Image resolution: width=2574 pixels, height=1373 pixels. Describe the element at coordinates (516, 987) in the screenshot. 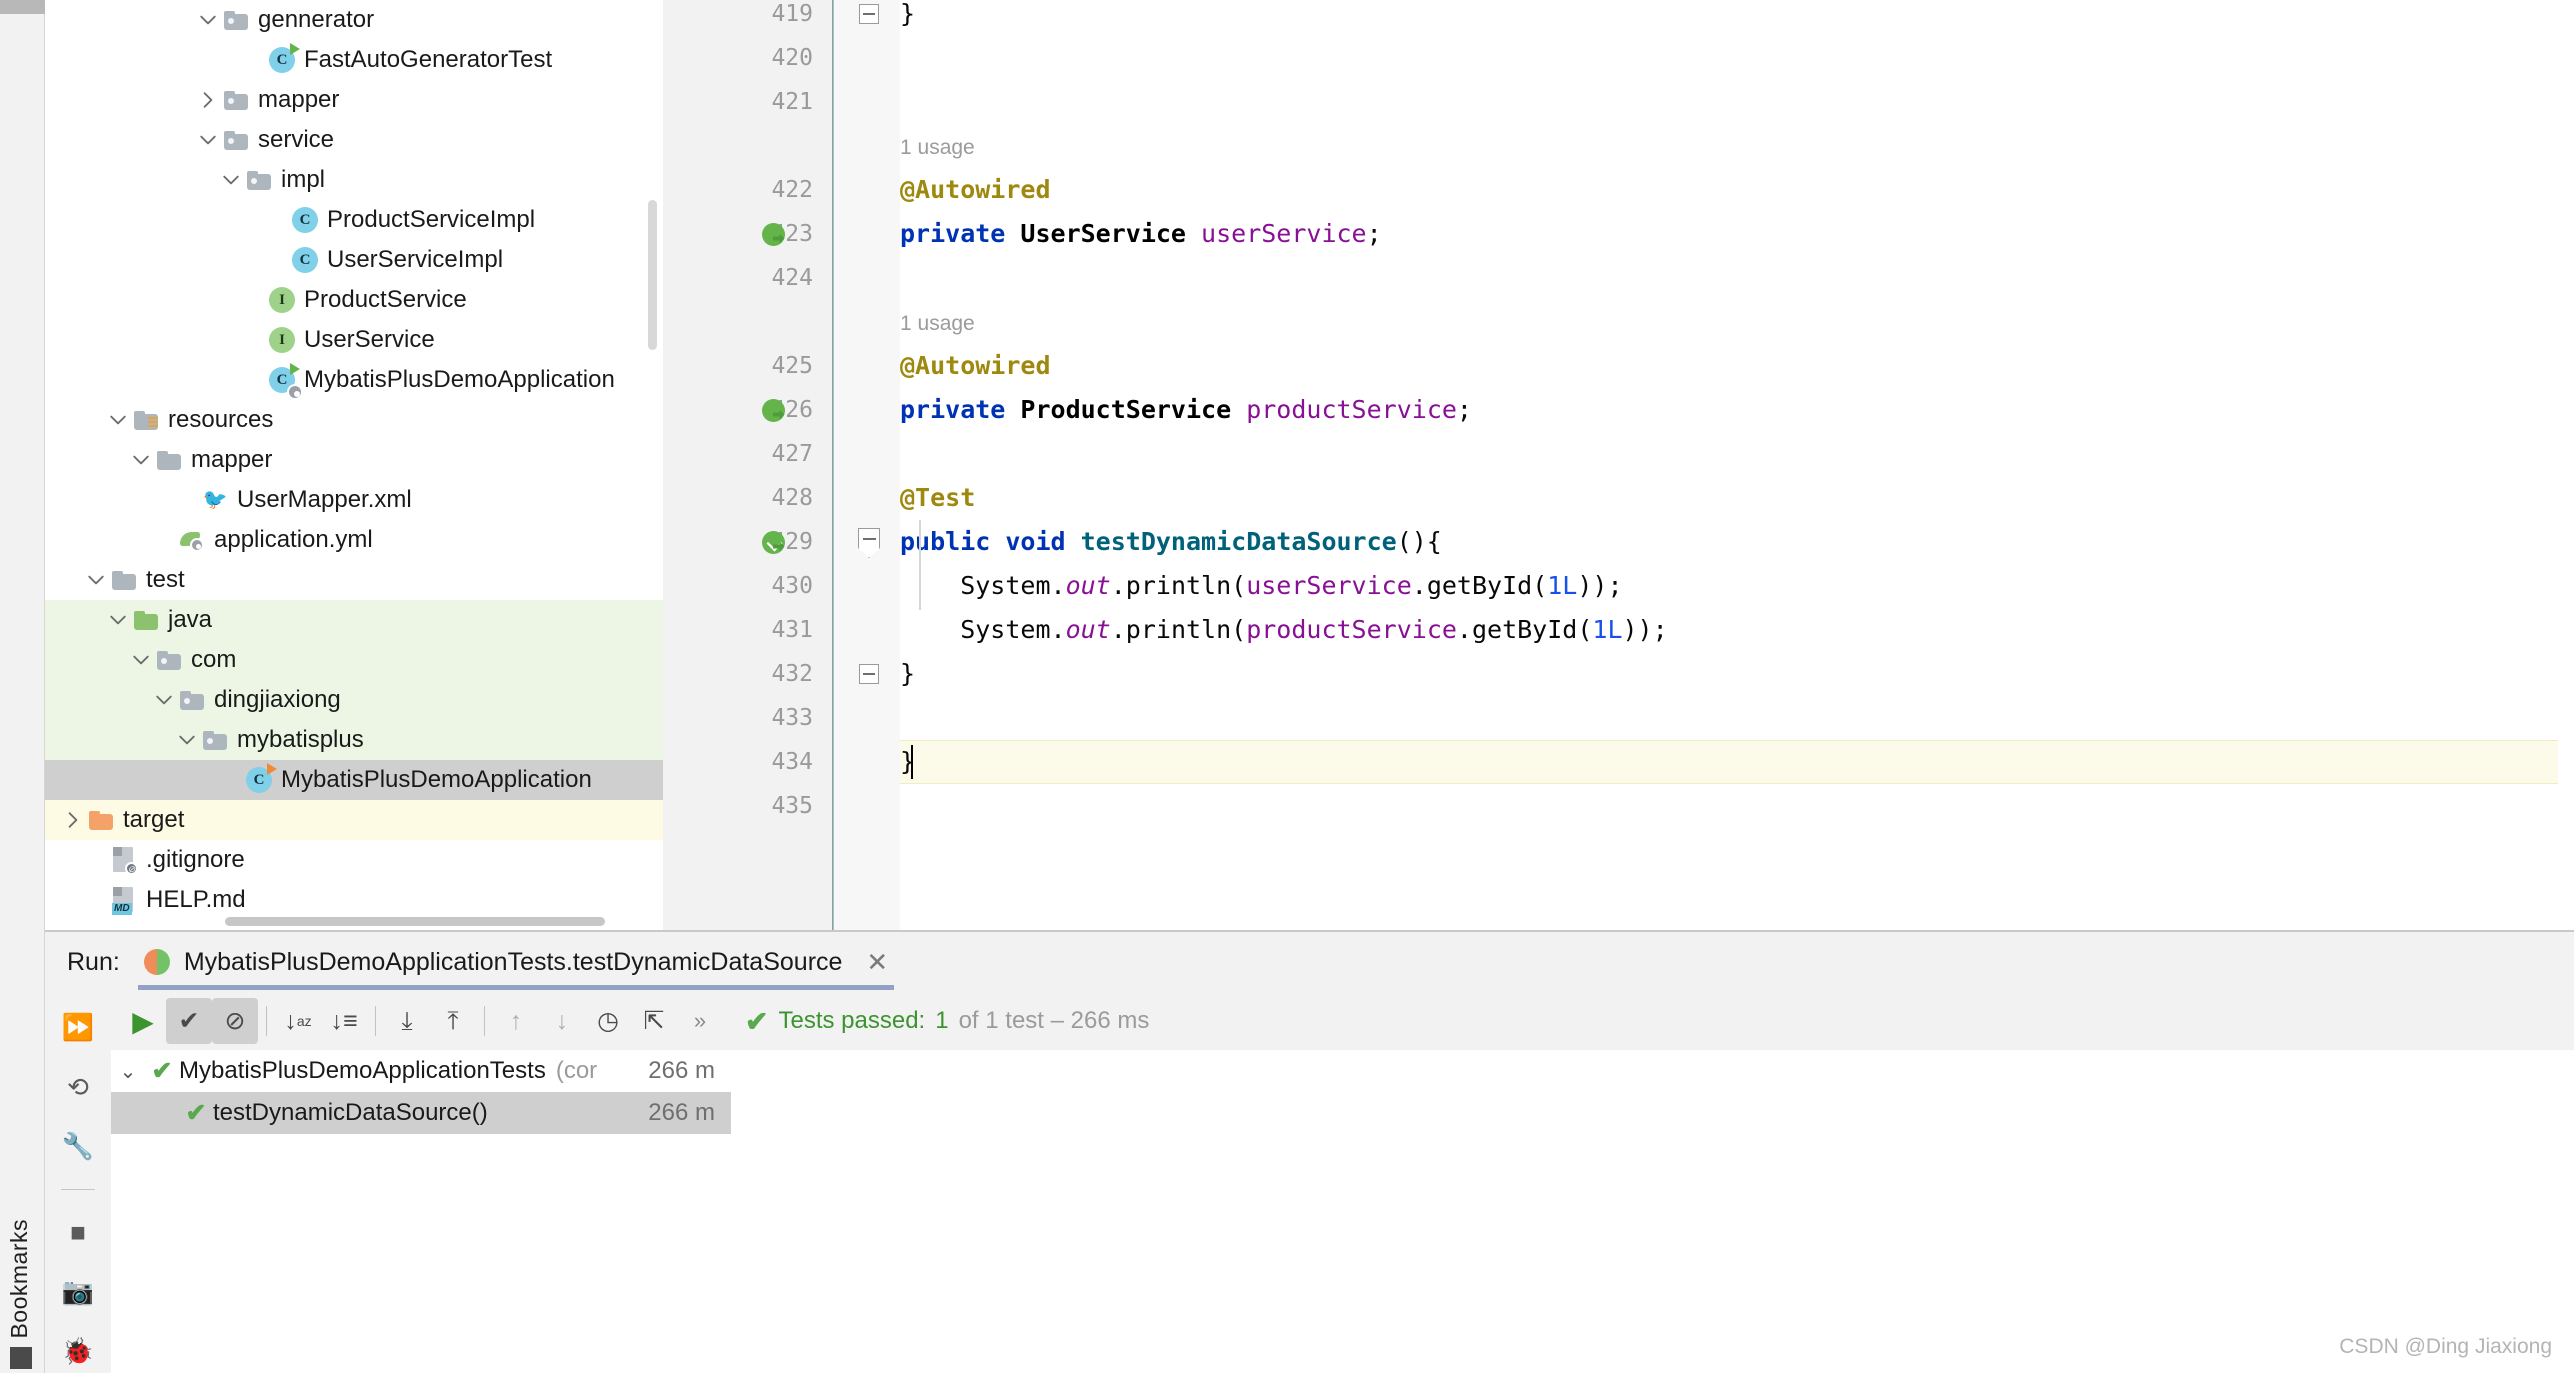

I see `run-tab-underline` at that location.